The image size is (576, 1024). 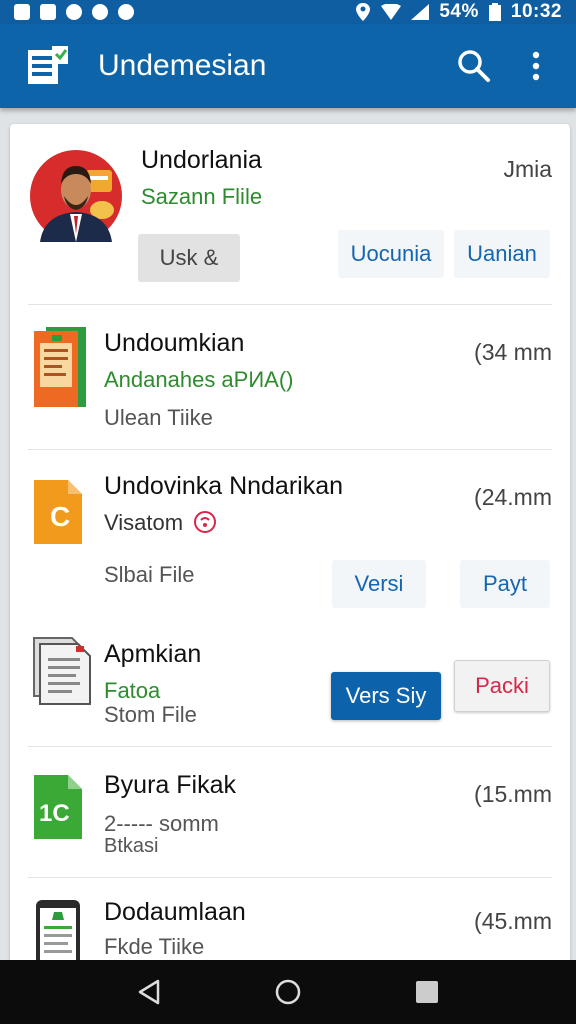 I want to click on list-item: Dodaumlaan Fkde Tiike (45.mm, so click(x=290, y=921).